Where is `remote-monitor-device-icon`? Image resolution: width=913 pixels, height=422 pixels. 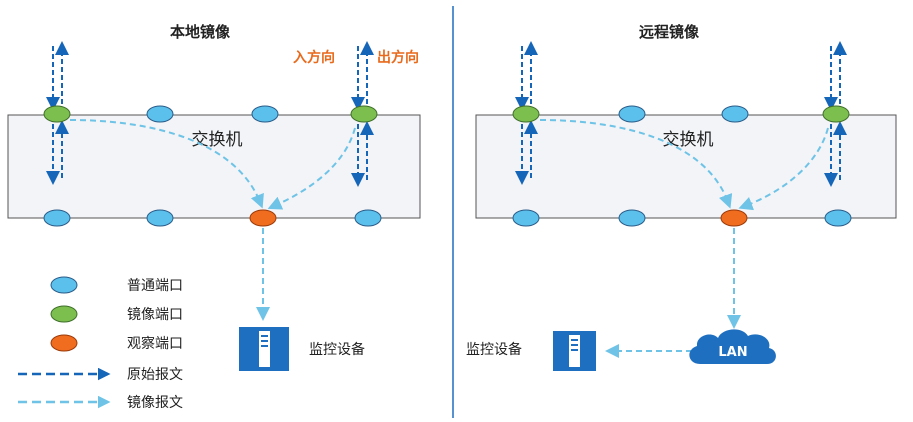 remote-monitor-device-icon is located at coordinates (574, 351).